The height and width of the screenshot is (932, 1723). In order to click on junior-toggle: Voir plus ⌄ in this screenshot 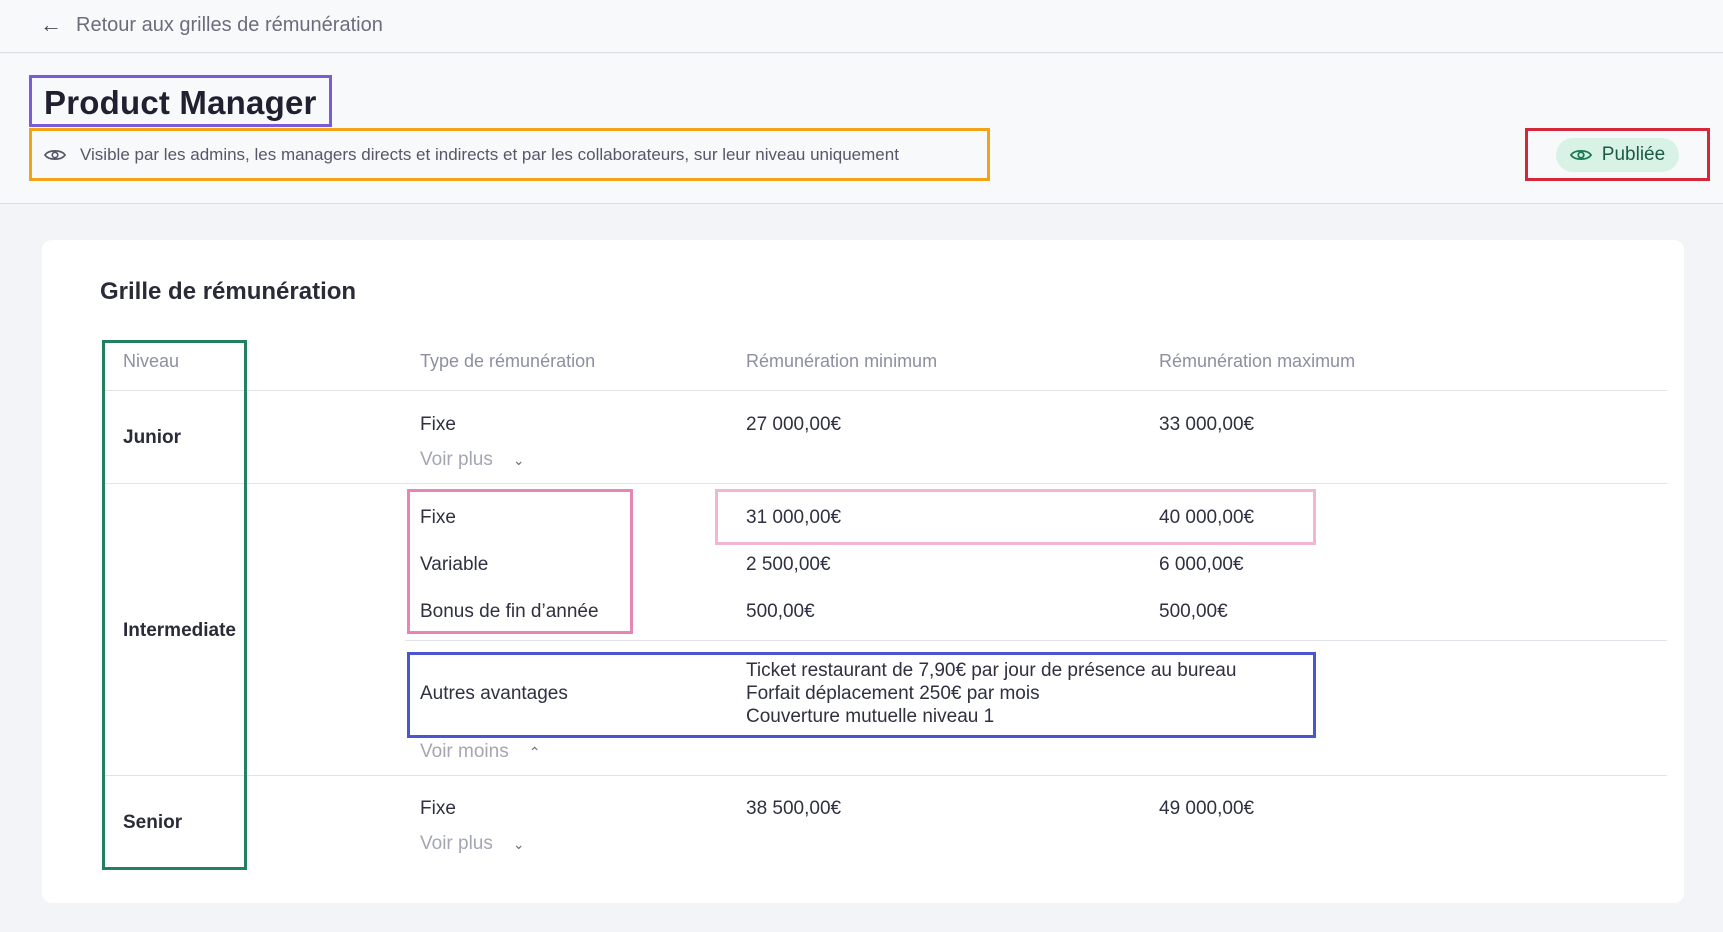, I will do `click(472, 460)`.